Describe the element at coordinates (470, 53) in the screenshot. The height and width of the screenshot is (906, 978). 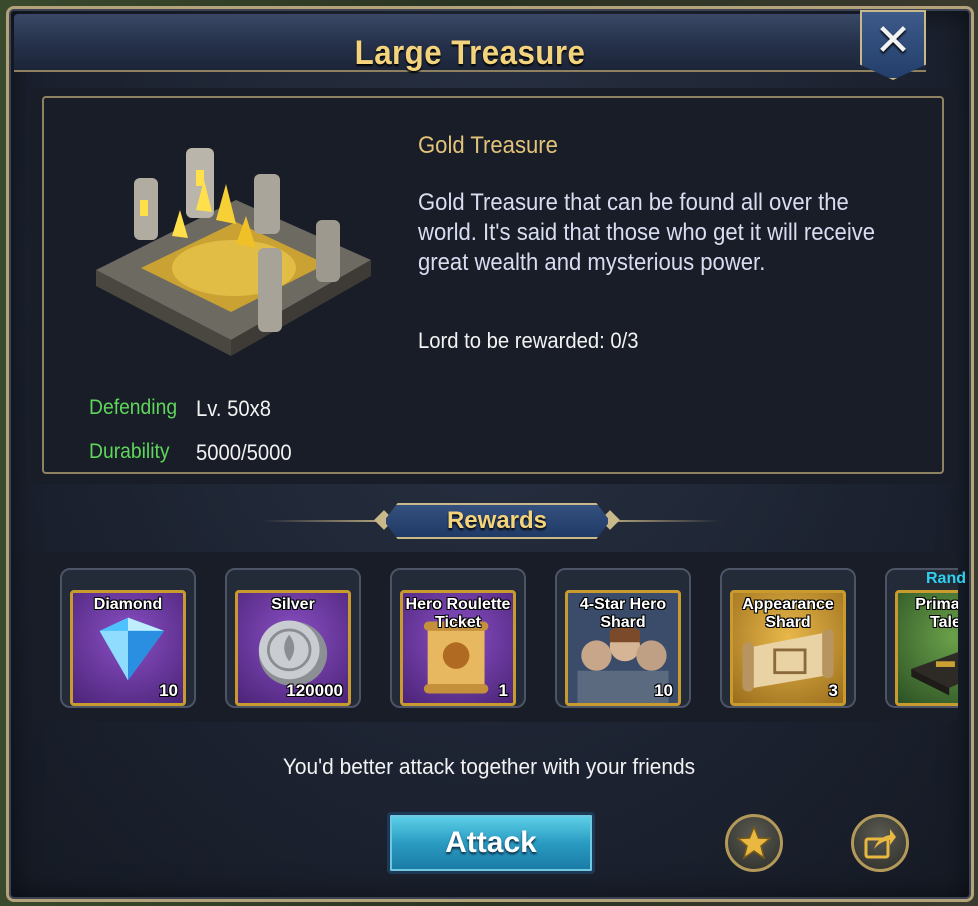
I see `dialog-title: Large Treasure` at that location.